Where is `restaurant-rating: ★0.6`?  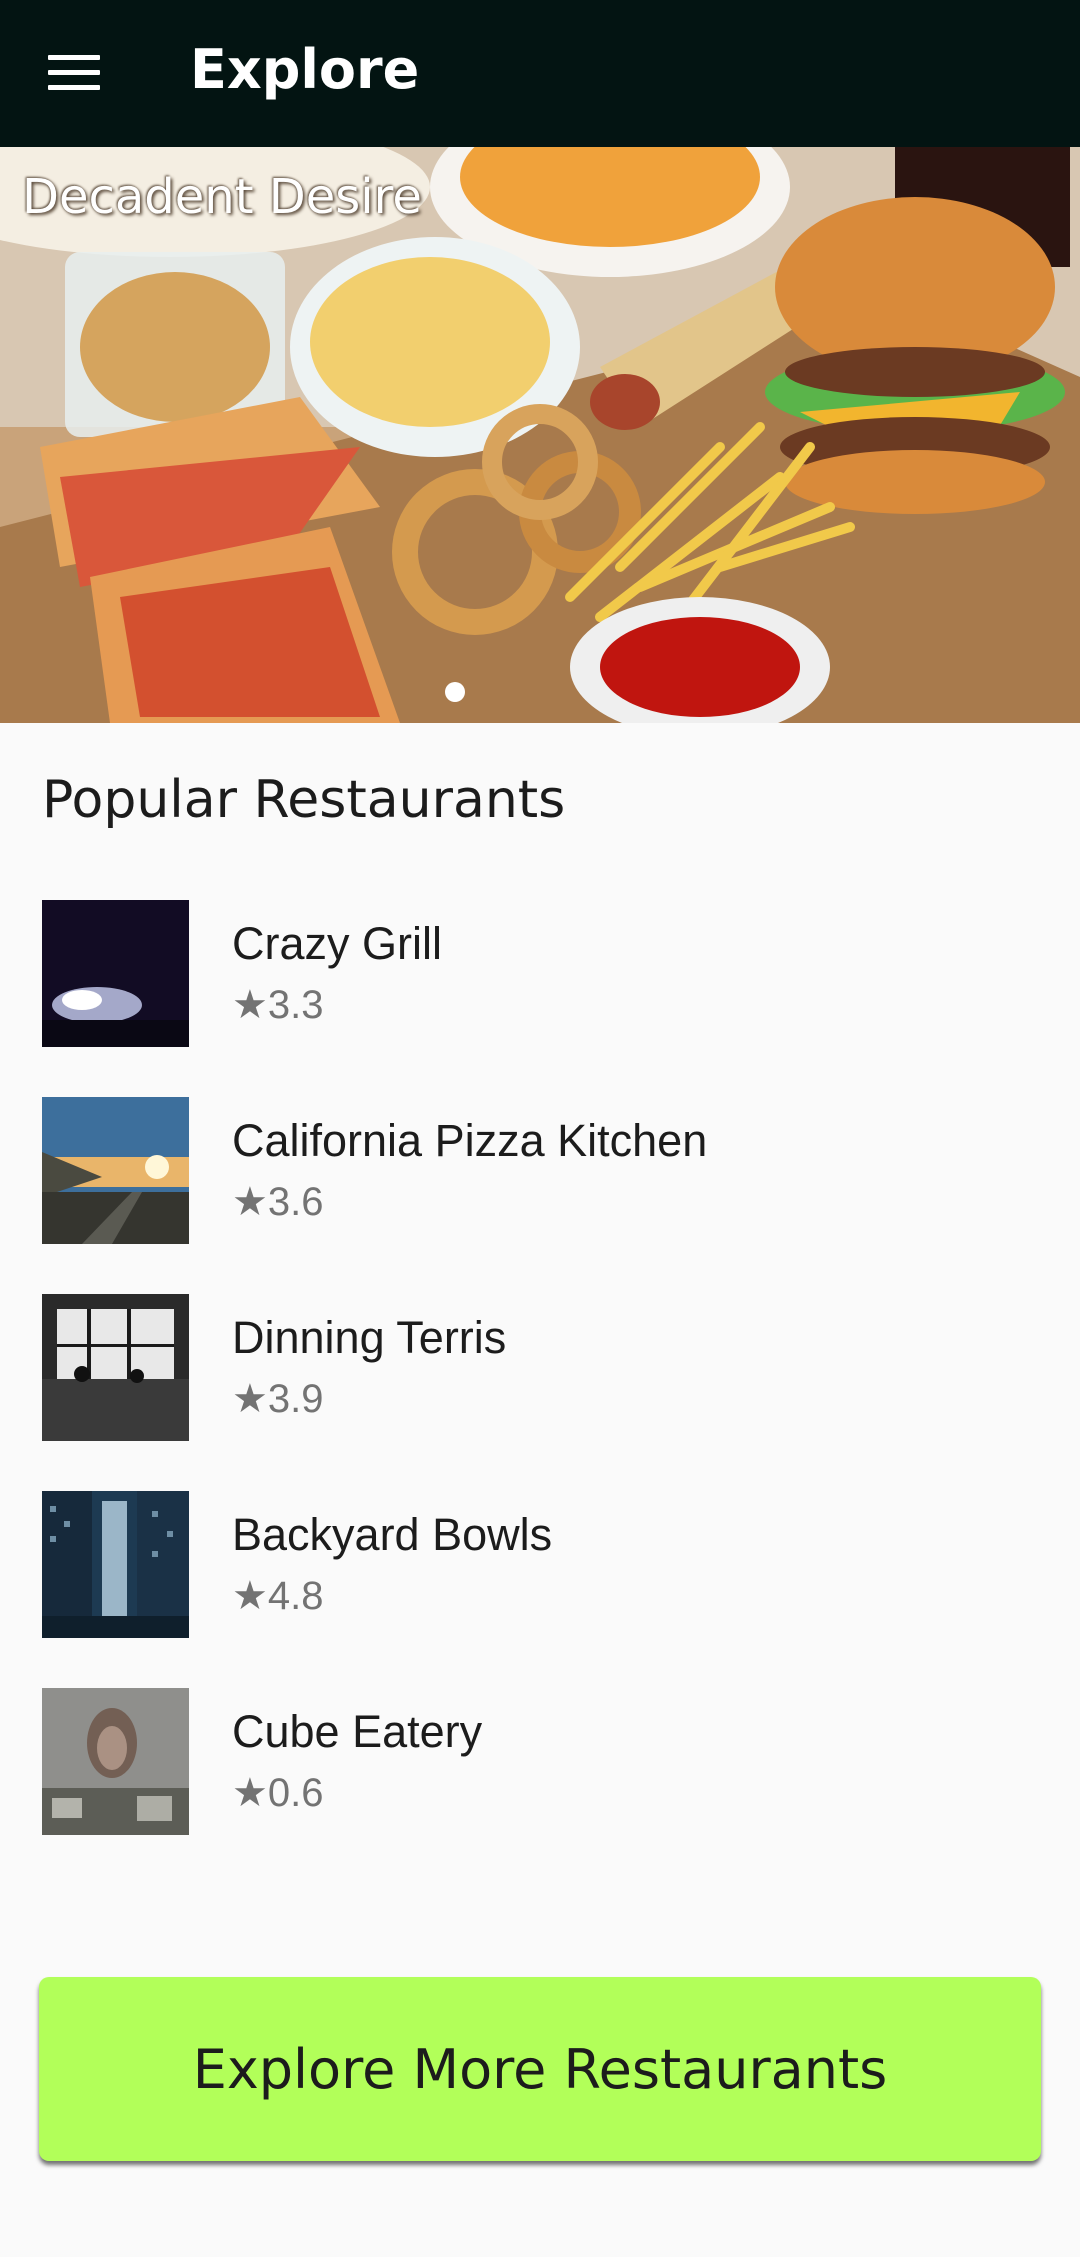
restaurant-rating: ★0.6 is located at coordinates (278, 1793).